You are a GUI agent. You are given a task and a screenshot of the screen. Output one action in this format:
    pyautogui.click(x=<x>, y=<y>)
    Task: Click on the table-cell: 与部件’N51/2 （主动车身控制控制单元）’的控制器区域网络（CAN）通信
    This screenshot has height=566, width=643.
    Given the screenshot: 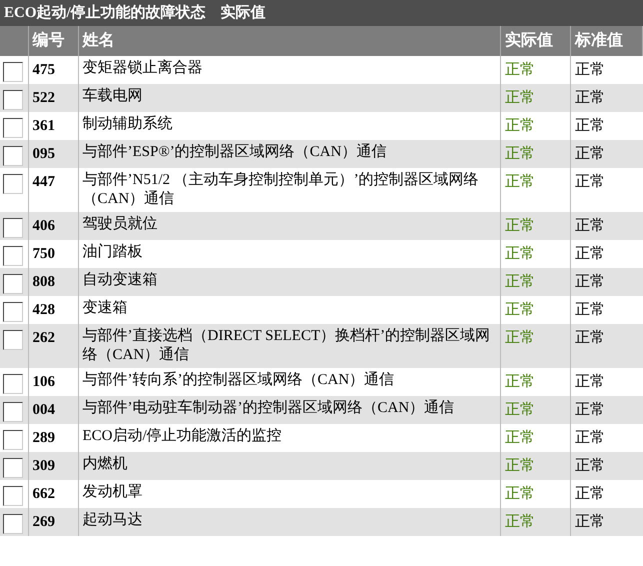 What is the action you would take?
    pyautogui.click(x=280, y=189)
    